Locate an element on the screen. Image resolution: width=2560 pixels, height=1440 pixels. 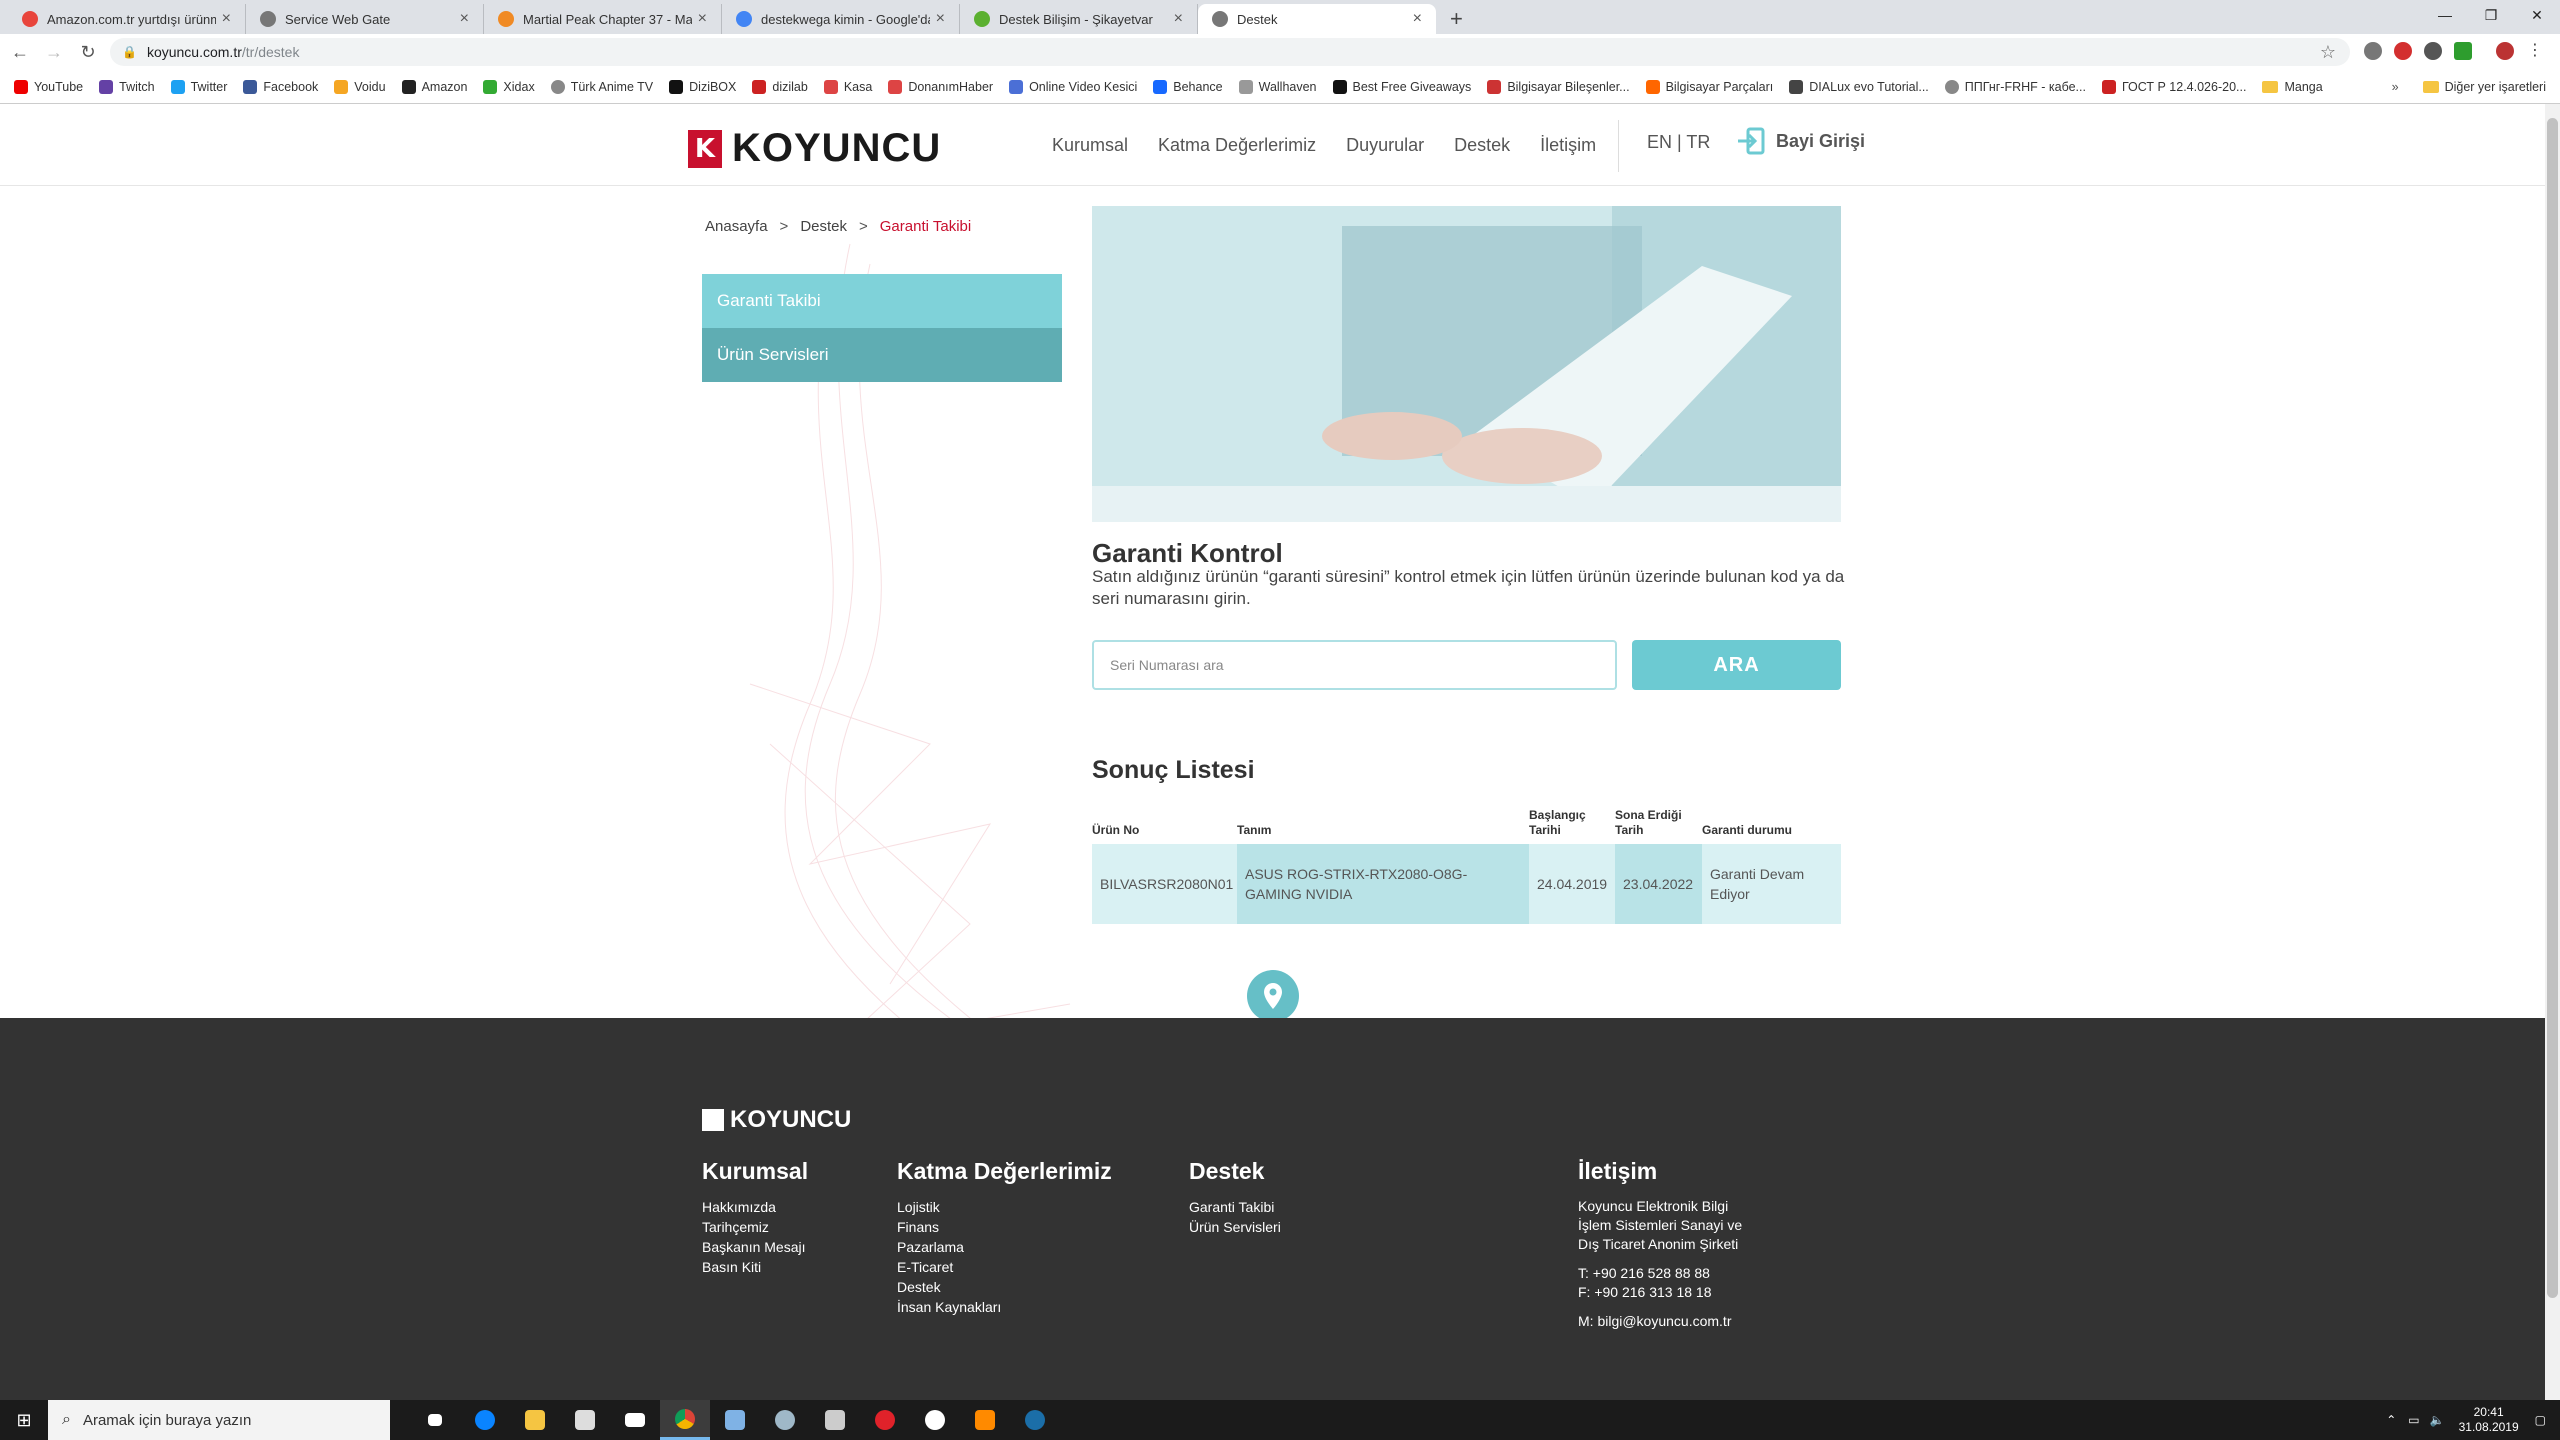
minimize-icon: — is located at coordinates (2445, 15).